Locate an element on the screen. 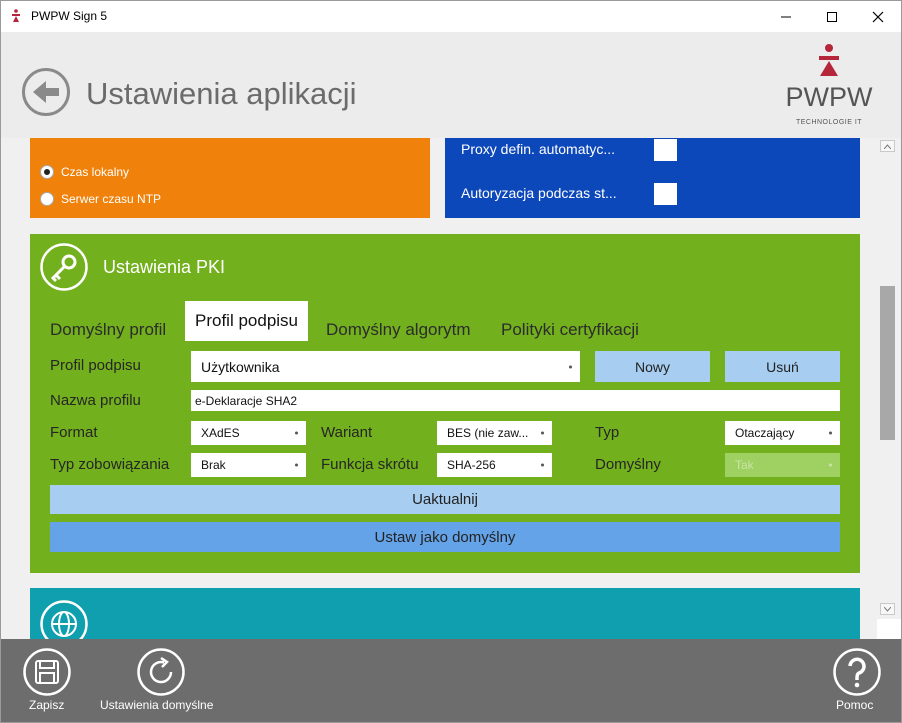 The height and width of the screenshot is (723, 902). back-arrow-icon is located at coordinates (46, 92).